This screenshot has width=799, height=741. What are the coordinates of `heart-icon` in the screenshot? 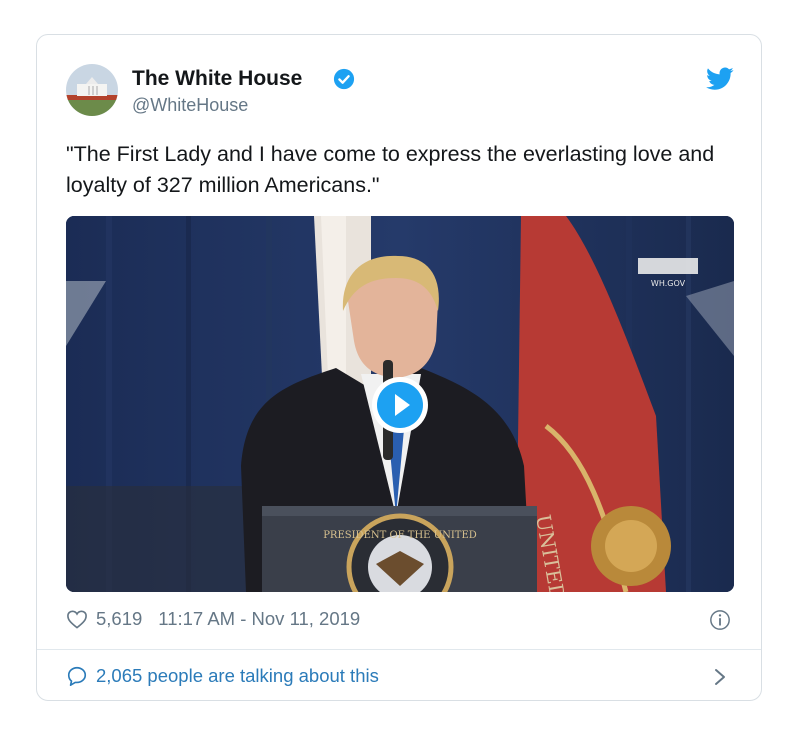 It's located at (77, 619).